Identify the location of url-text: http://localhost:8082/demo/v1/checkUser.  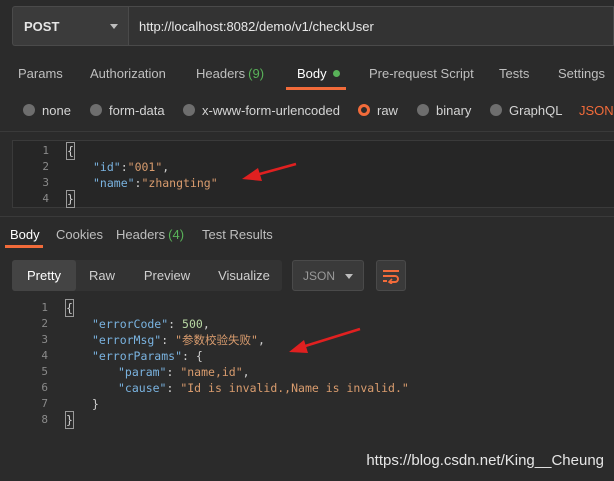
(256, 26).